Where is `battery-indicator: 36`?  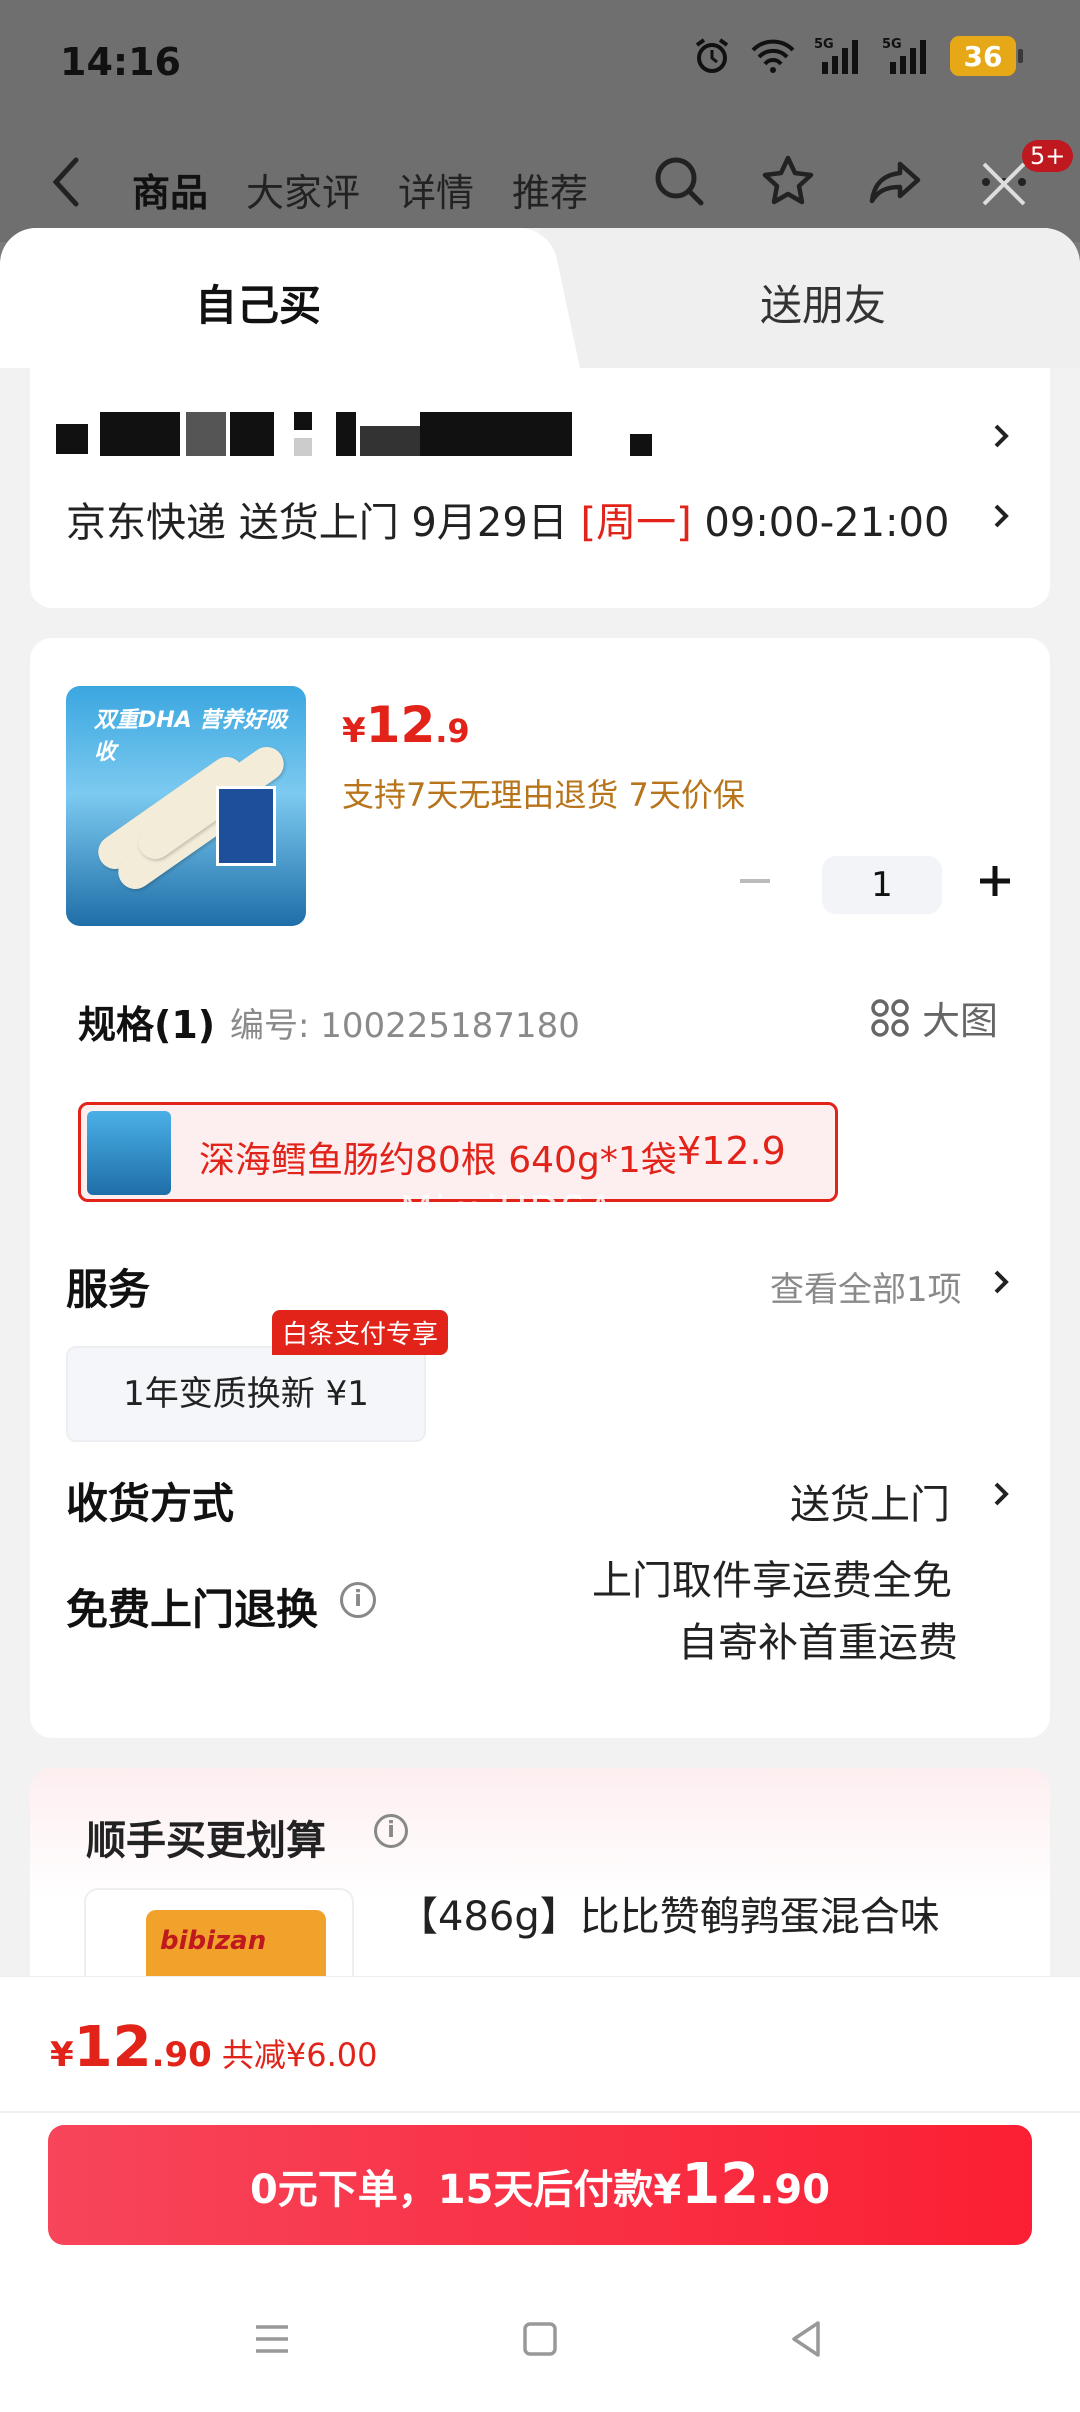
battery-indicator: 36 is located at coordinates (986, 56).